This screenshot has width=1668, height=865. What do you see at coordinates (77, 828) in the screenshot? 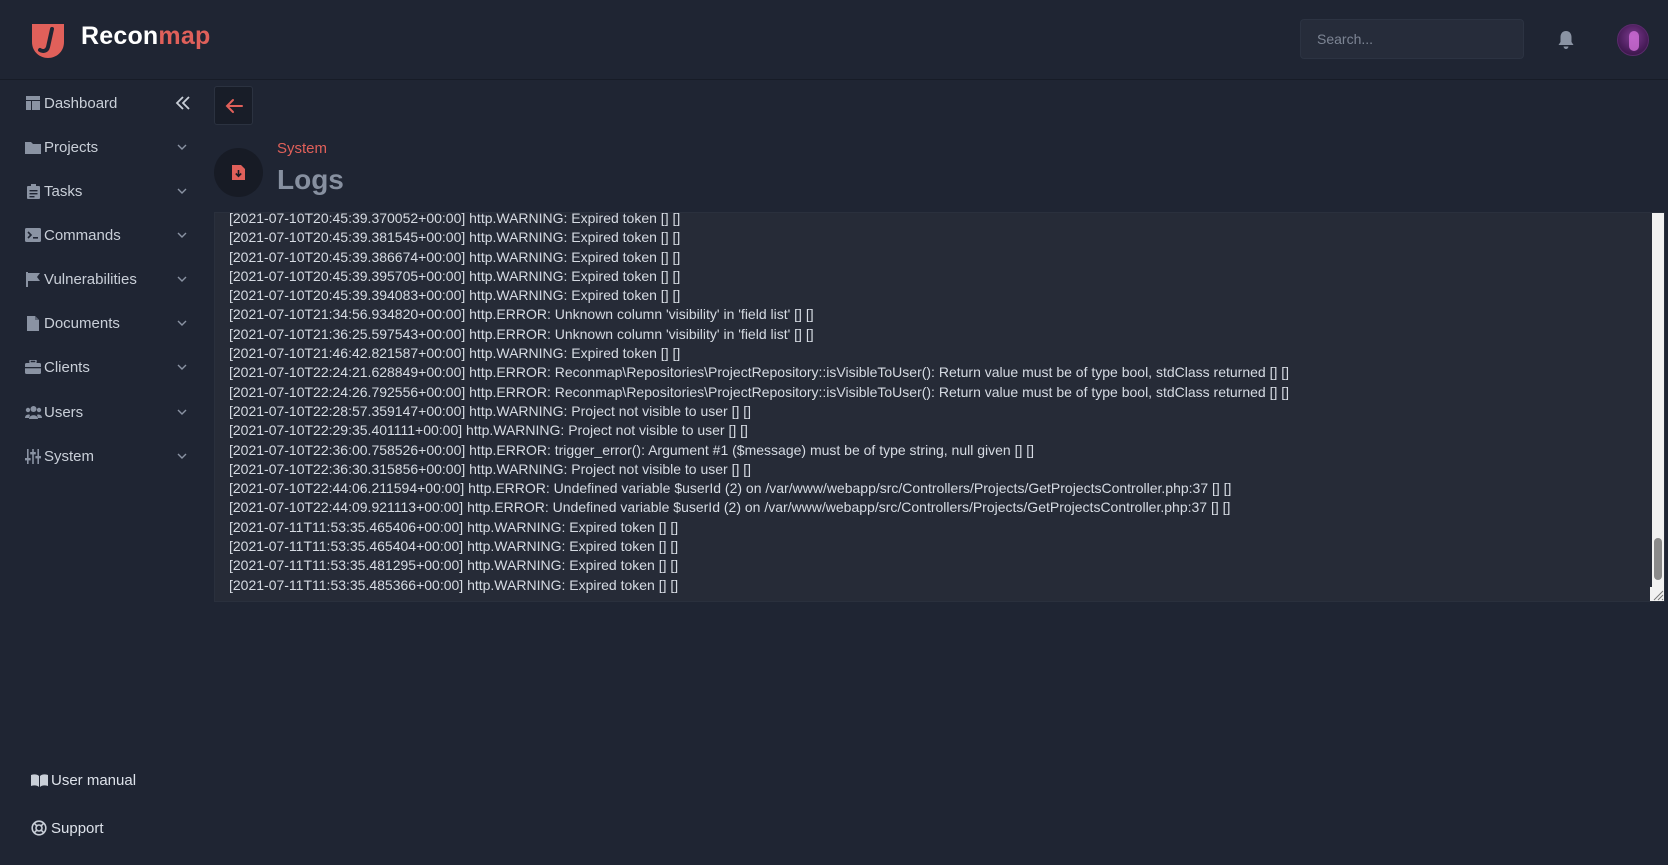
I see `support-label: Support` at bounding box center [77, 828].